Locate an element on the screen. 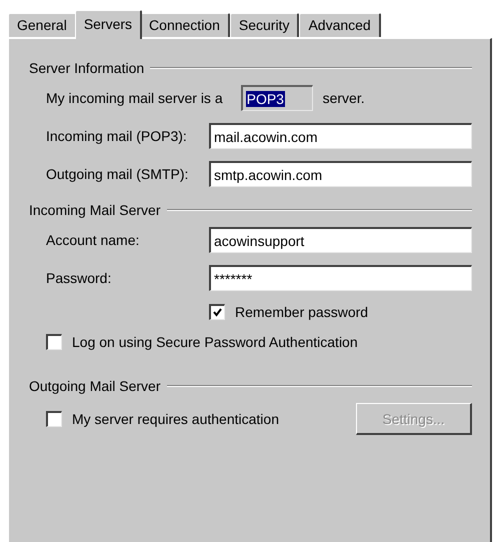  group-title: Incoming Mail Server is located at coordinates (94, 210).